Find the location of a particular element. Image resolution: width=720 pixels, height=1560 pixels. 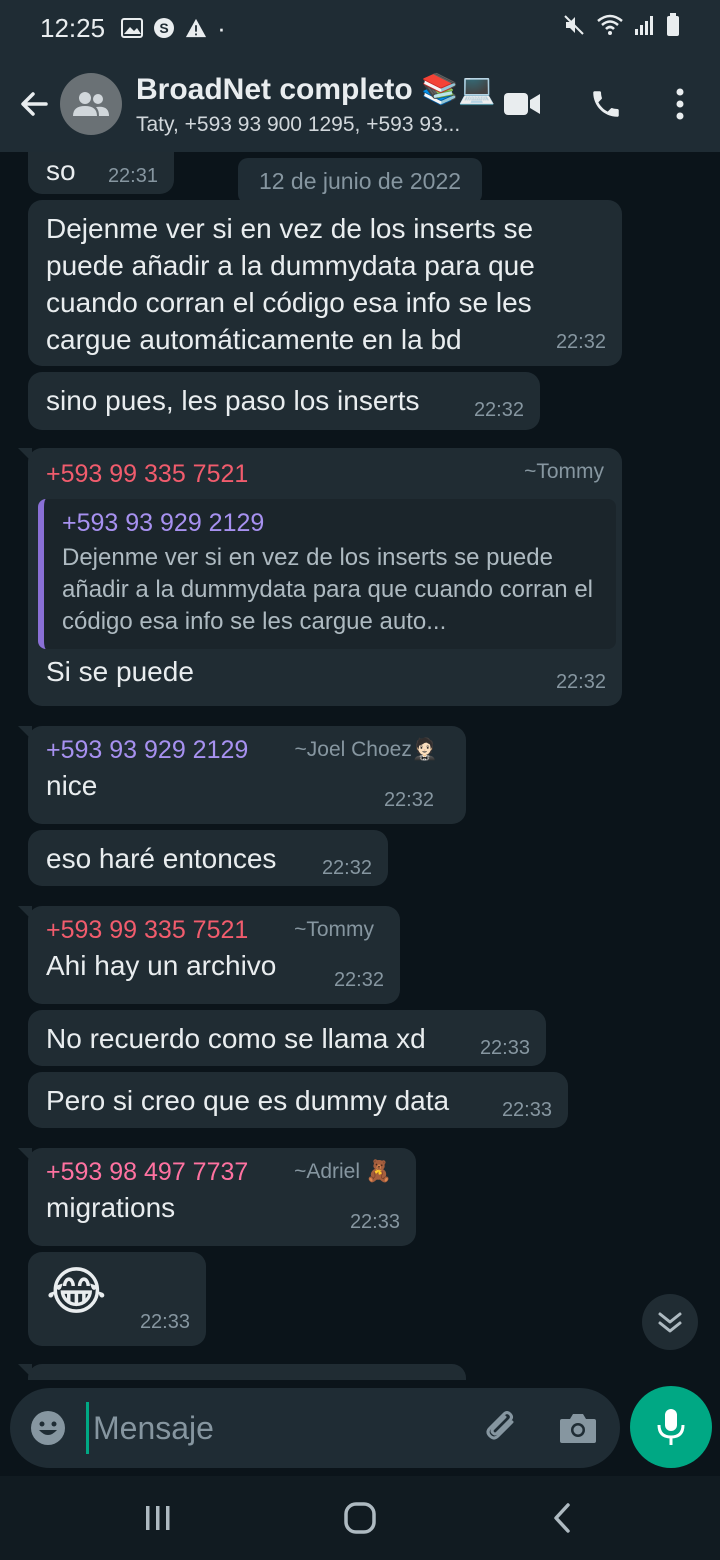

recents-icon is located at coordinates (158, 1518).